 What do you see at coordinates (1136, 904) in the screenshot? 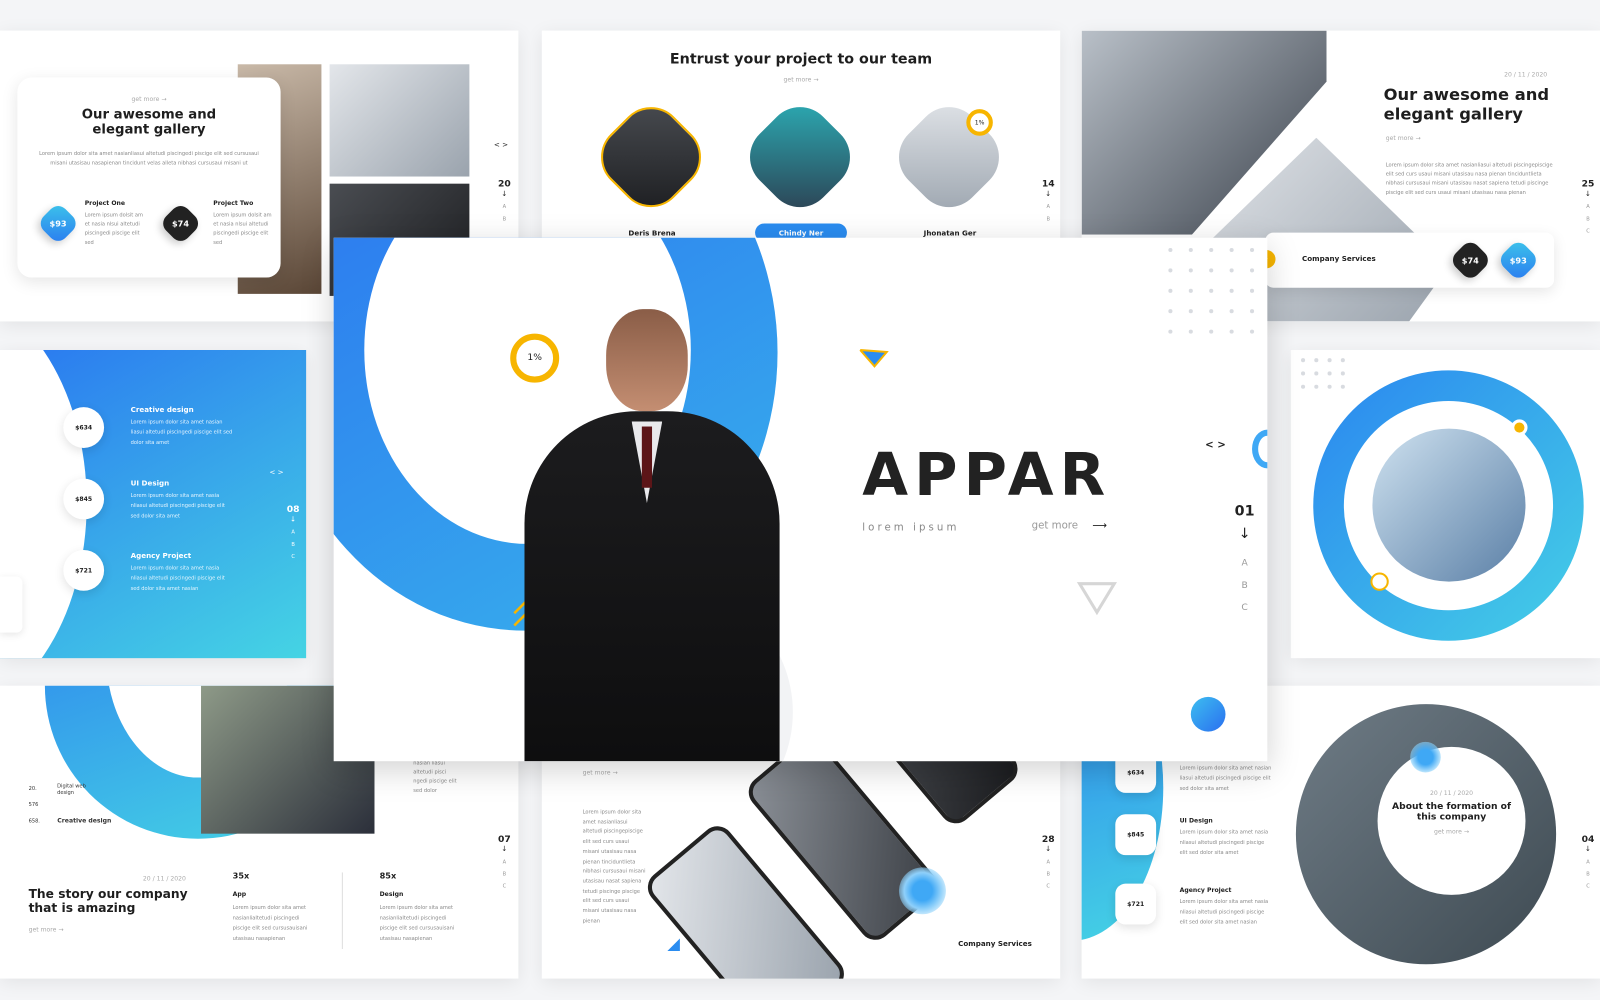
I see `price-box: $721` at bounding box center [1136, 904].